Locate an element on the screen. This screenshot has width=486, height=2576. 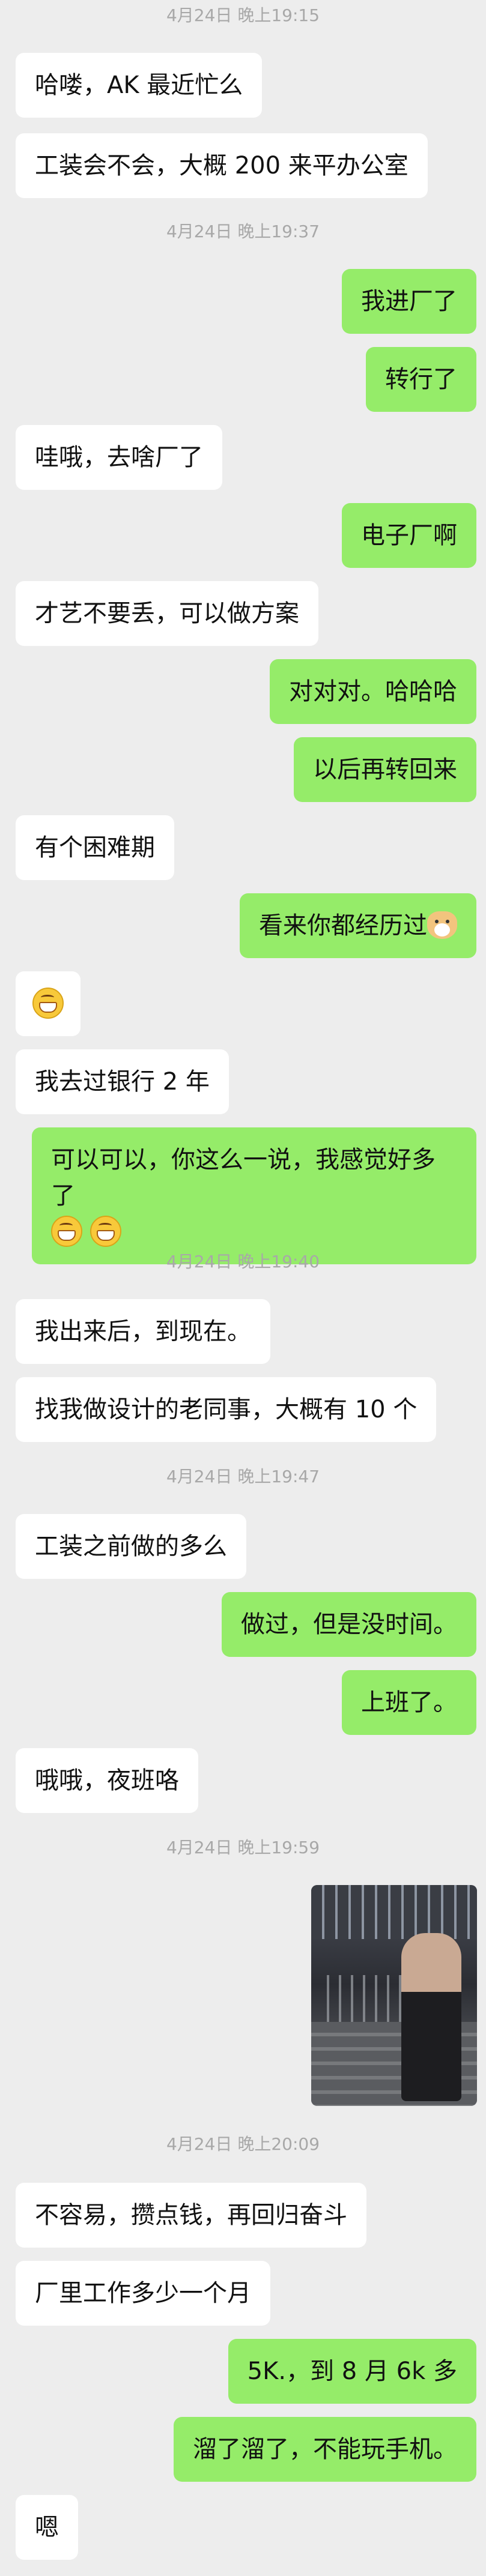
timestamp: 4月24日 晚上19:47 is located at coordinates (243, 1476).